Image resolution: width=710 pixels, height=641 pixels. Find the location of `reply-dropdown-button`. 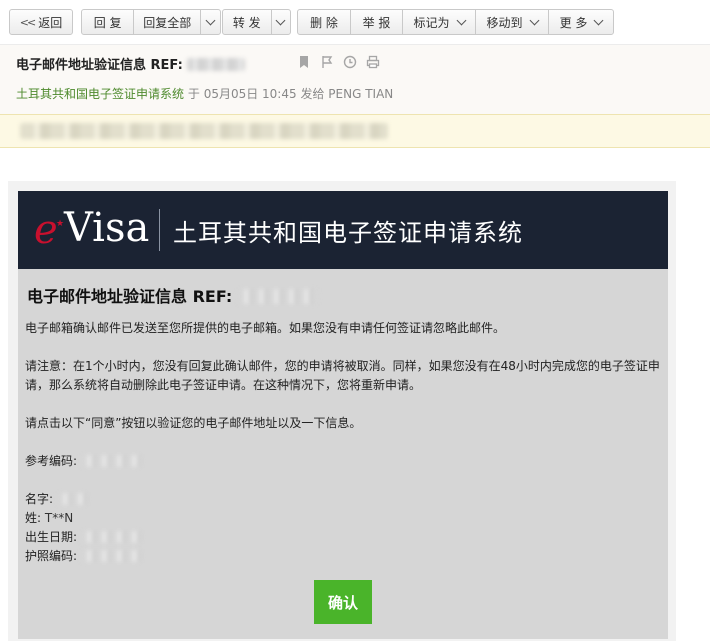

reply-dropdown-button is located at coordinates (210, 22).